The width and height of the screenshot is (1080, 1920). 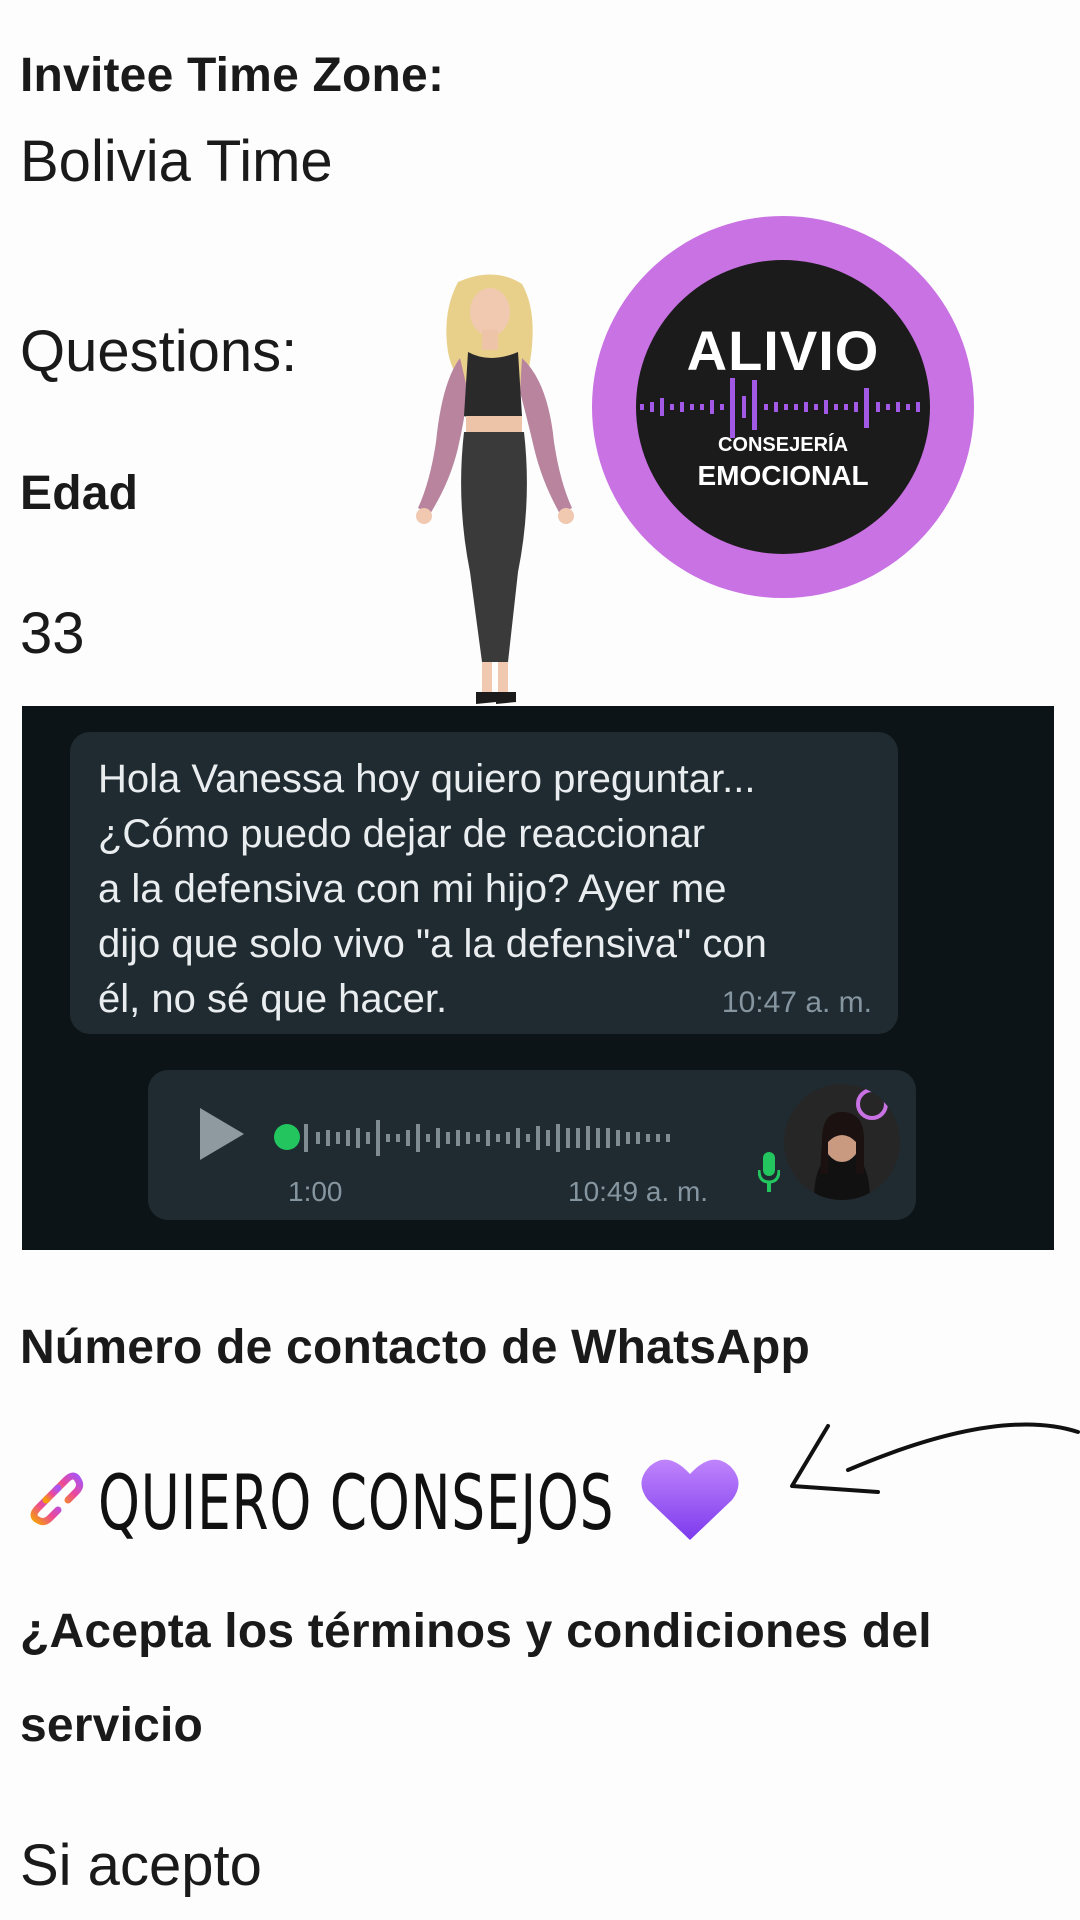 What do you see at coordinates (796, 1002) in the screenshot?
I see `message-time: 10:47 a. m.` at bounding box center [796, 1002].